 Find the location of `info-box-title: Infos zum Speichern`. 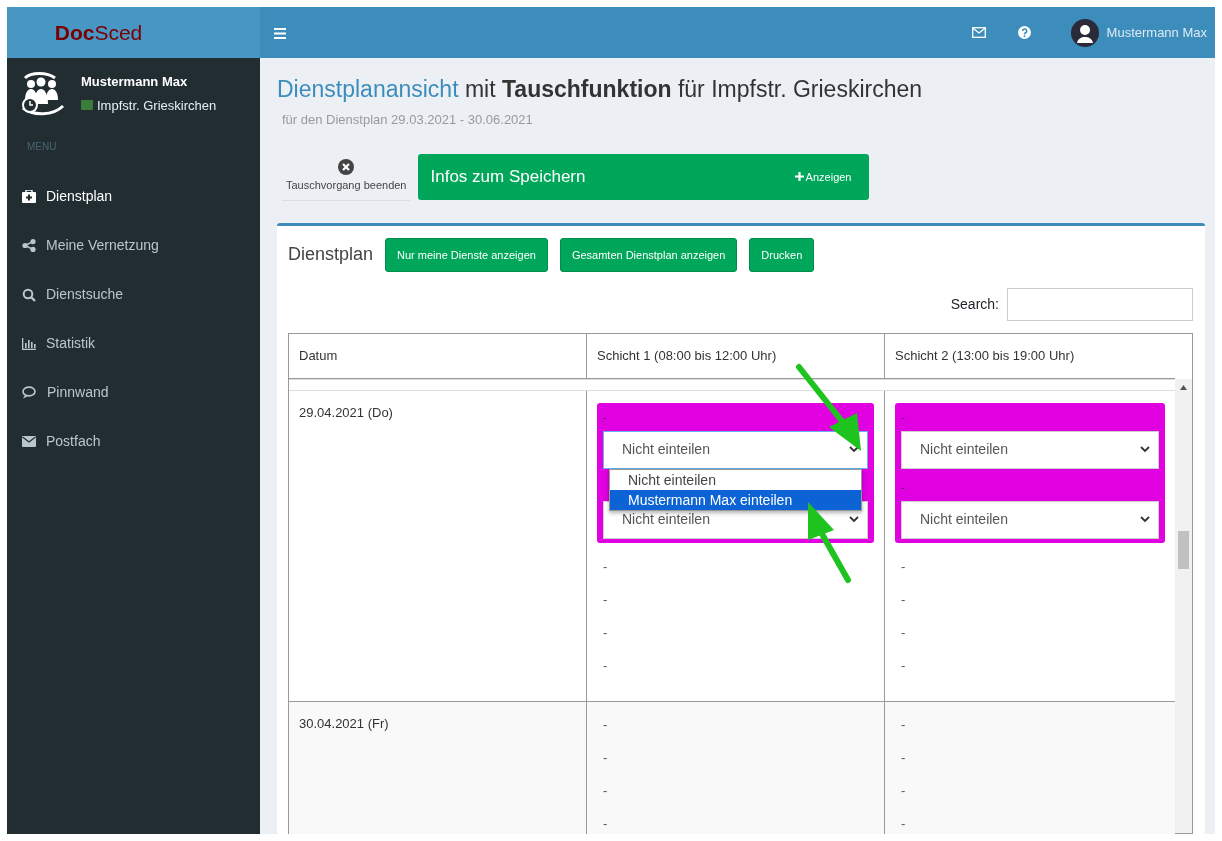

info-box-title: Infos zum Speichern is located at coordinates (508, 177).